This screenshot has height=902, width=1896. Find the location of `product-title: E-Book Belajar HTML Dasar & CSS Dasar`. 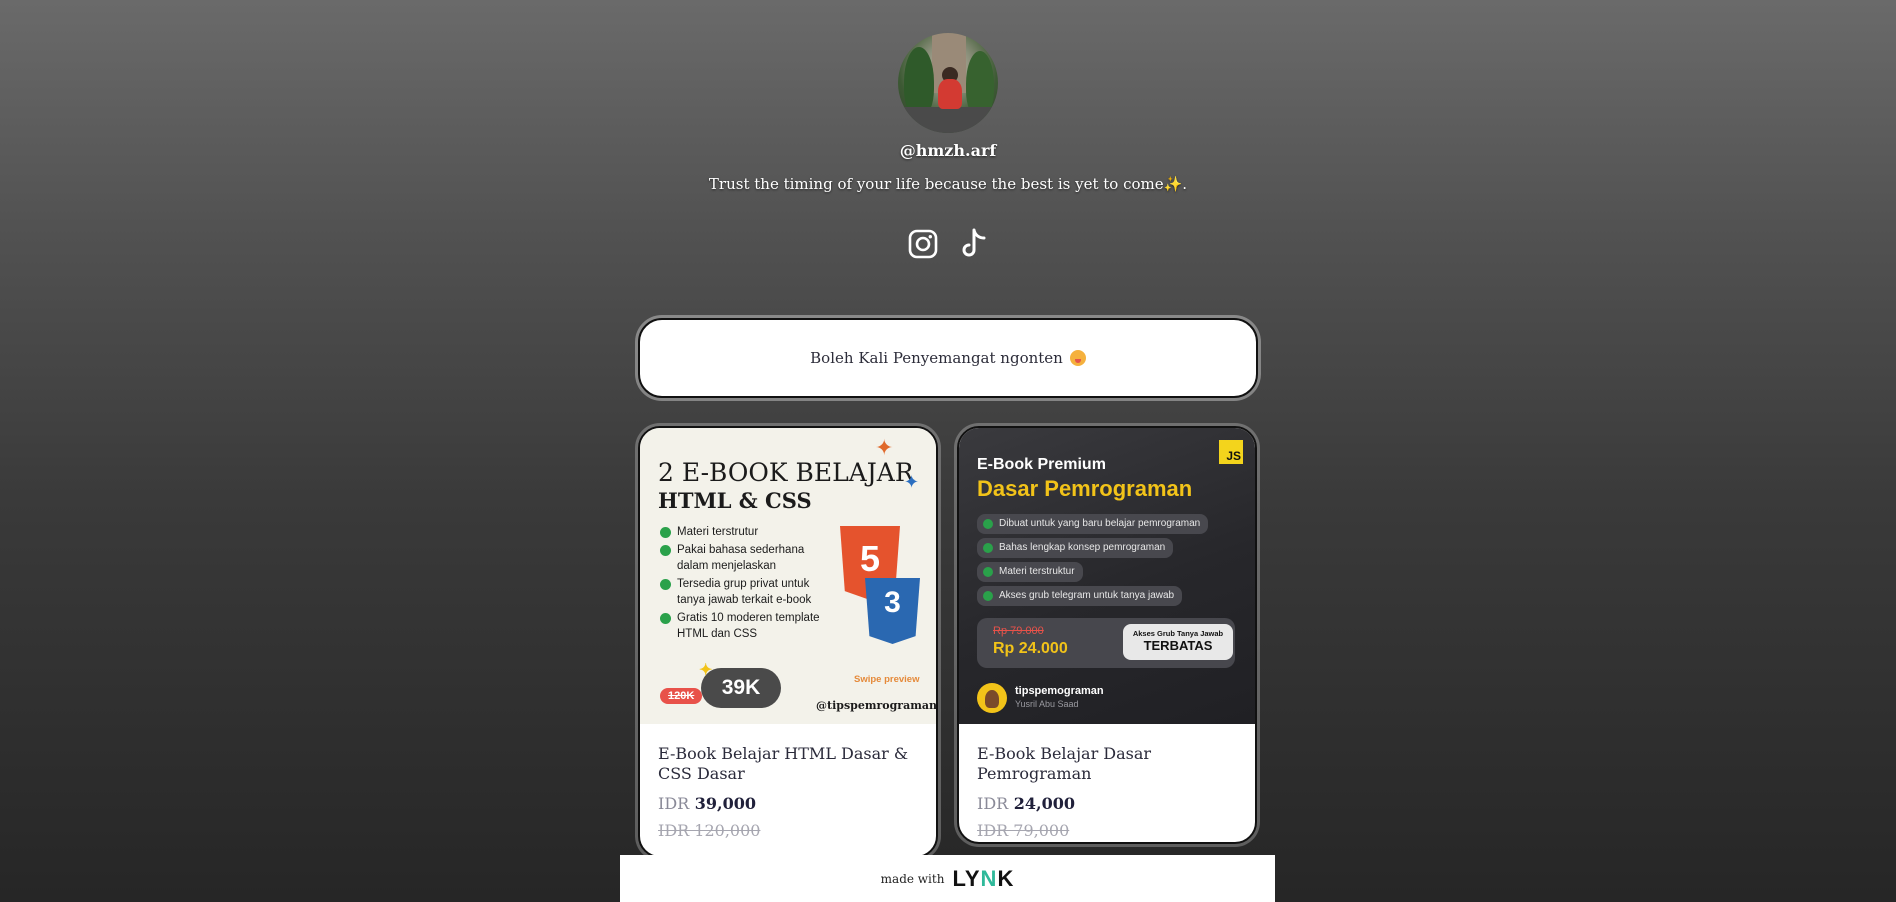

product-title: E-Book Belajar HTML Dasar & CSS Dasar is located at coordinates (783, 763).